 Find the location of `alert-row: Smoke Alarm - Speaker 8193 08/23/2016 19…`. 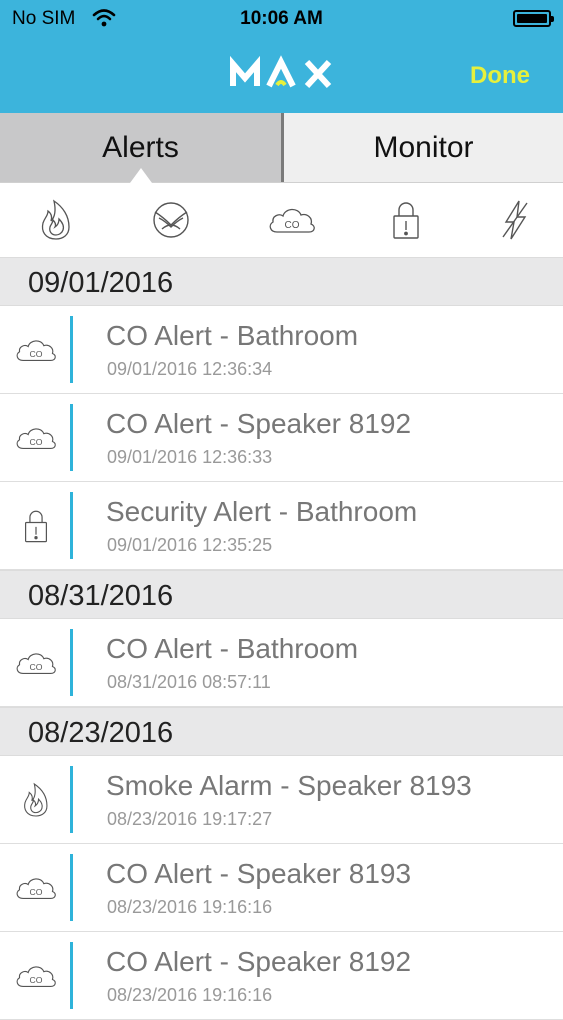

alert-row: Smoke Alarm - Speaker 8193 08/23/2016 19… is located at coordinates (281, 800).